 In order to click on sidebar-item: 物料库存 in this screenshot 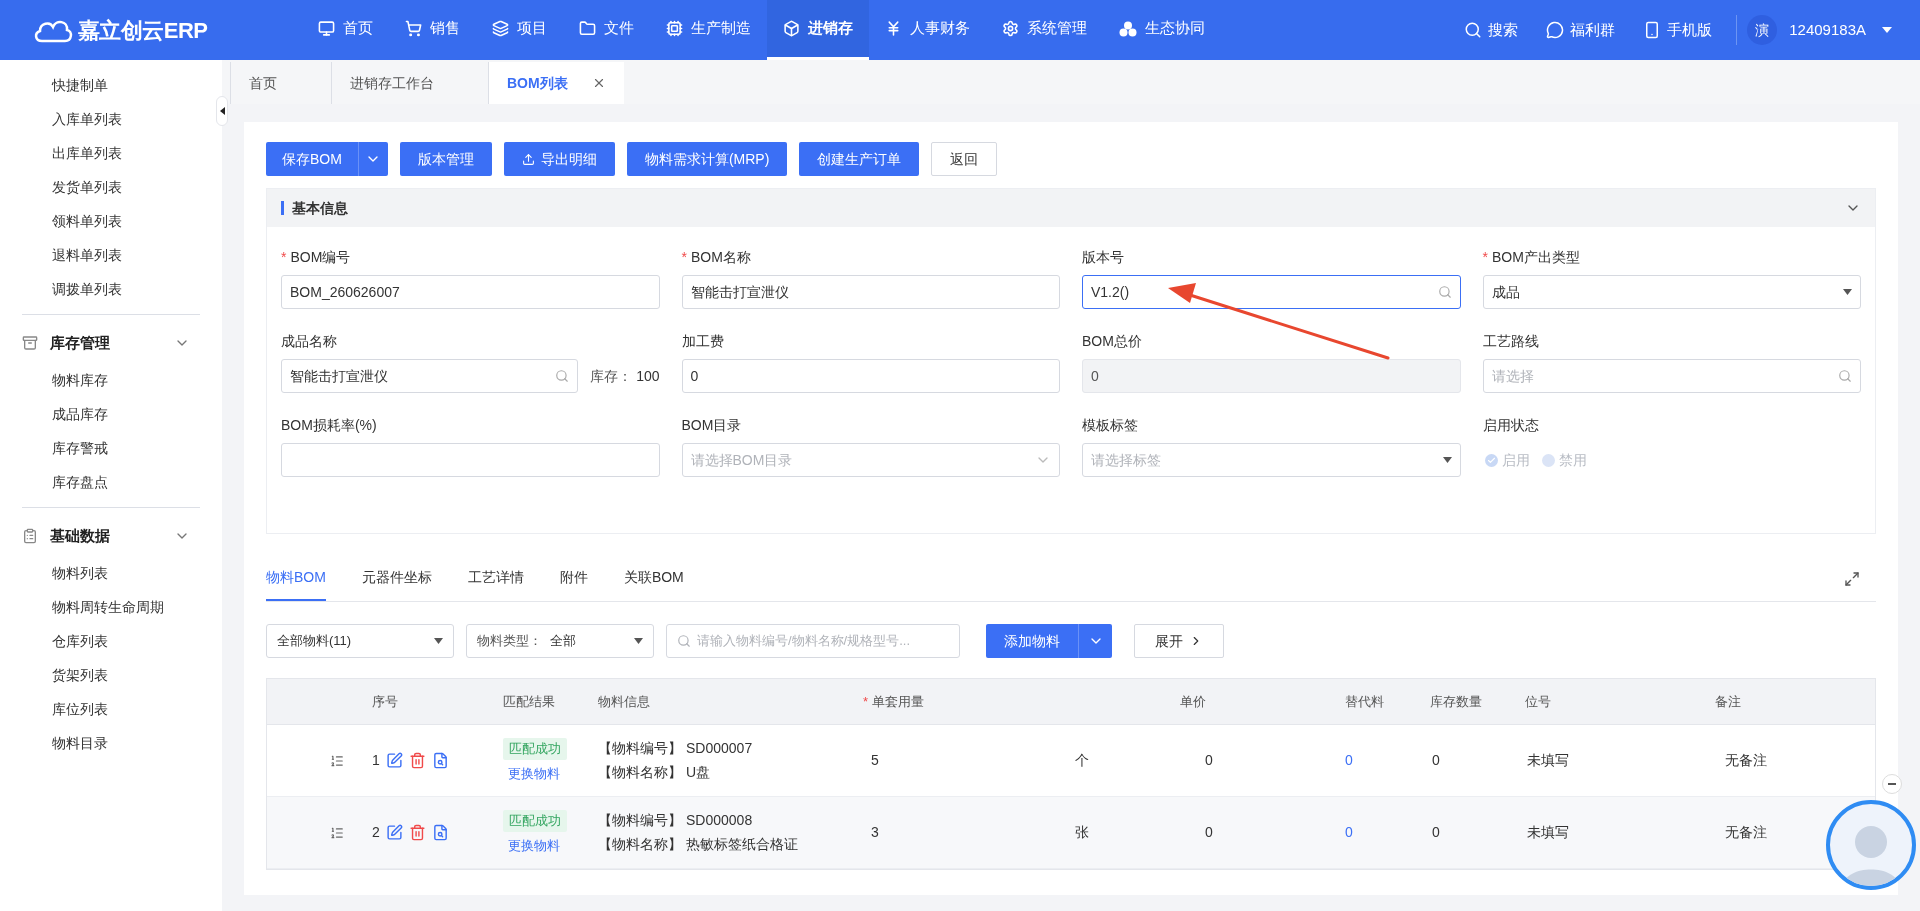, I will do `click(80, 380)`.